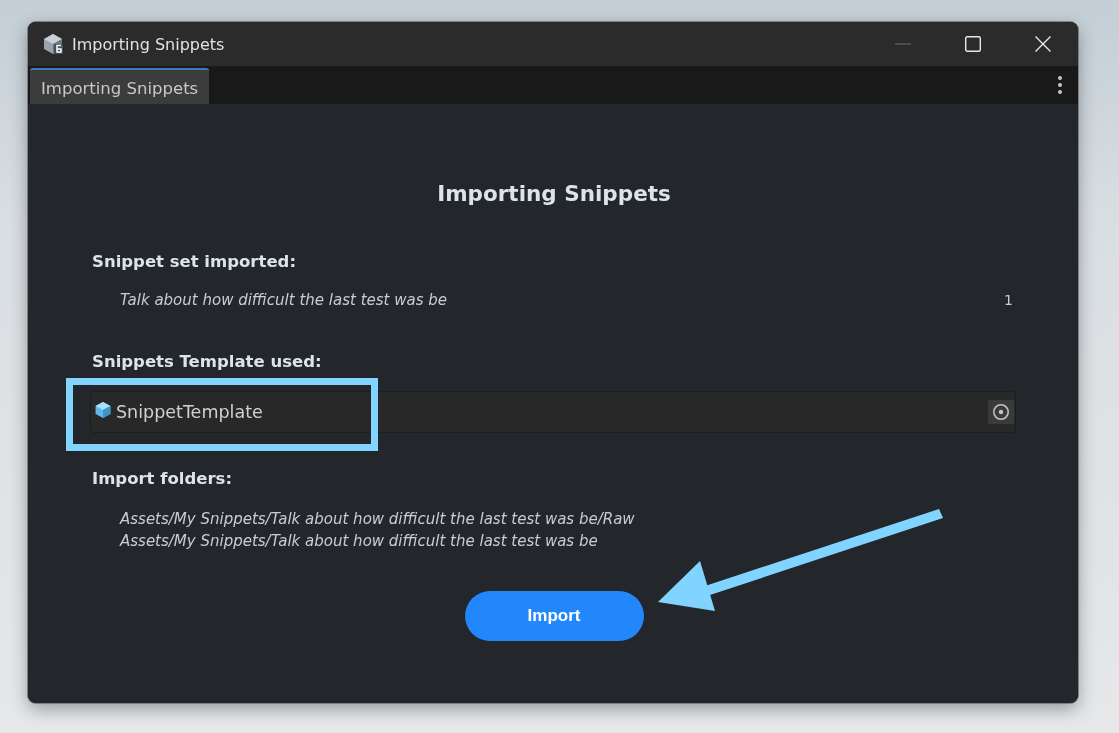  I want to click on folder-path: Assets/My Snippets/Talk about how difficult the last test was be/Raw, so click(377, 519).